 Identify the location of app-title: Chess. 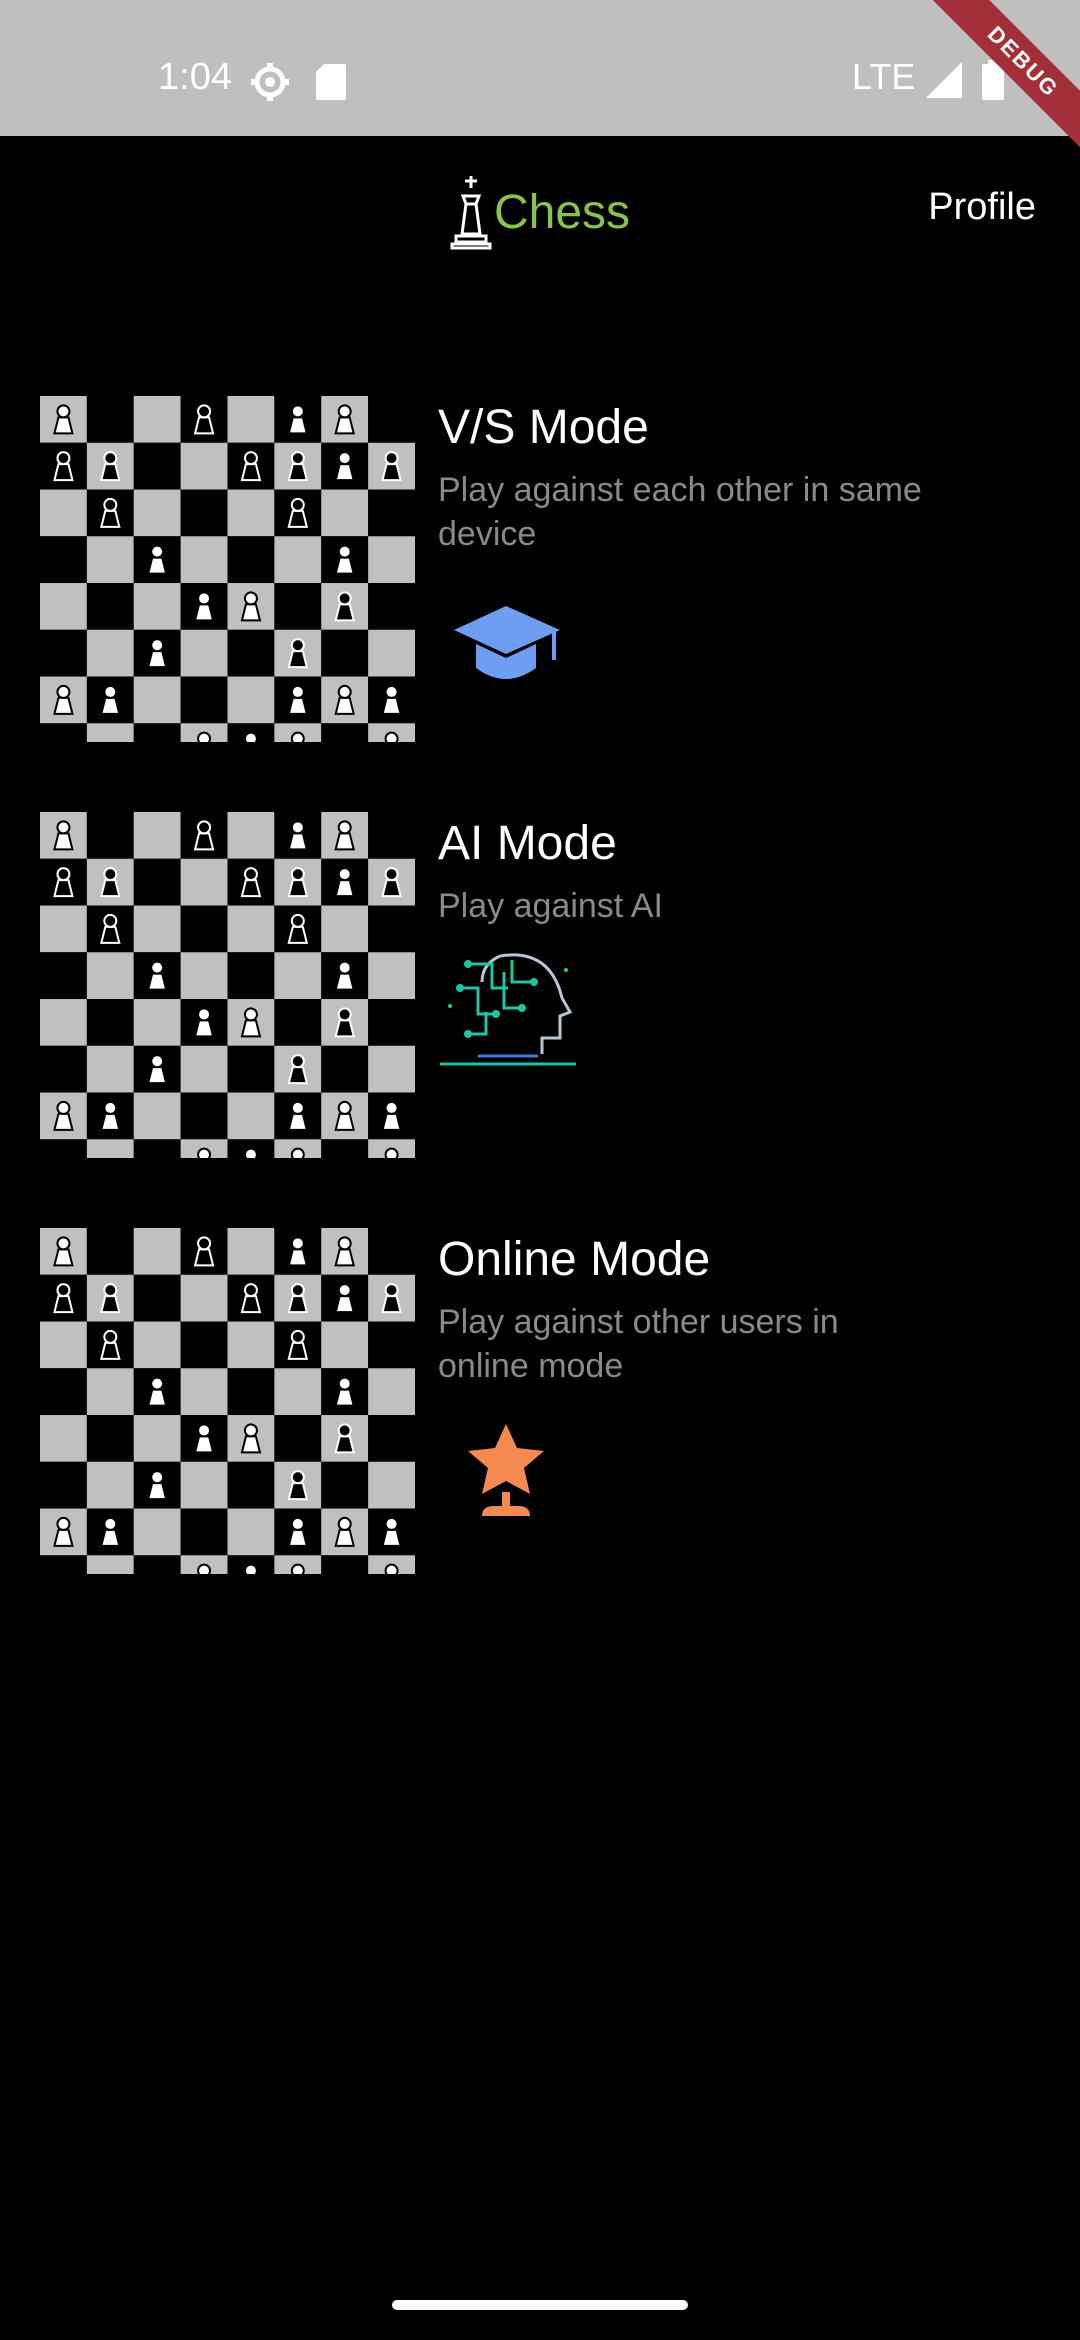
(539, 212).